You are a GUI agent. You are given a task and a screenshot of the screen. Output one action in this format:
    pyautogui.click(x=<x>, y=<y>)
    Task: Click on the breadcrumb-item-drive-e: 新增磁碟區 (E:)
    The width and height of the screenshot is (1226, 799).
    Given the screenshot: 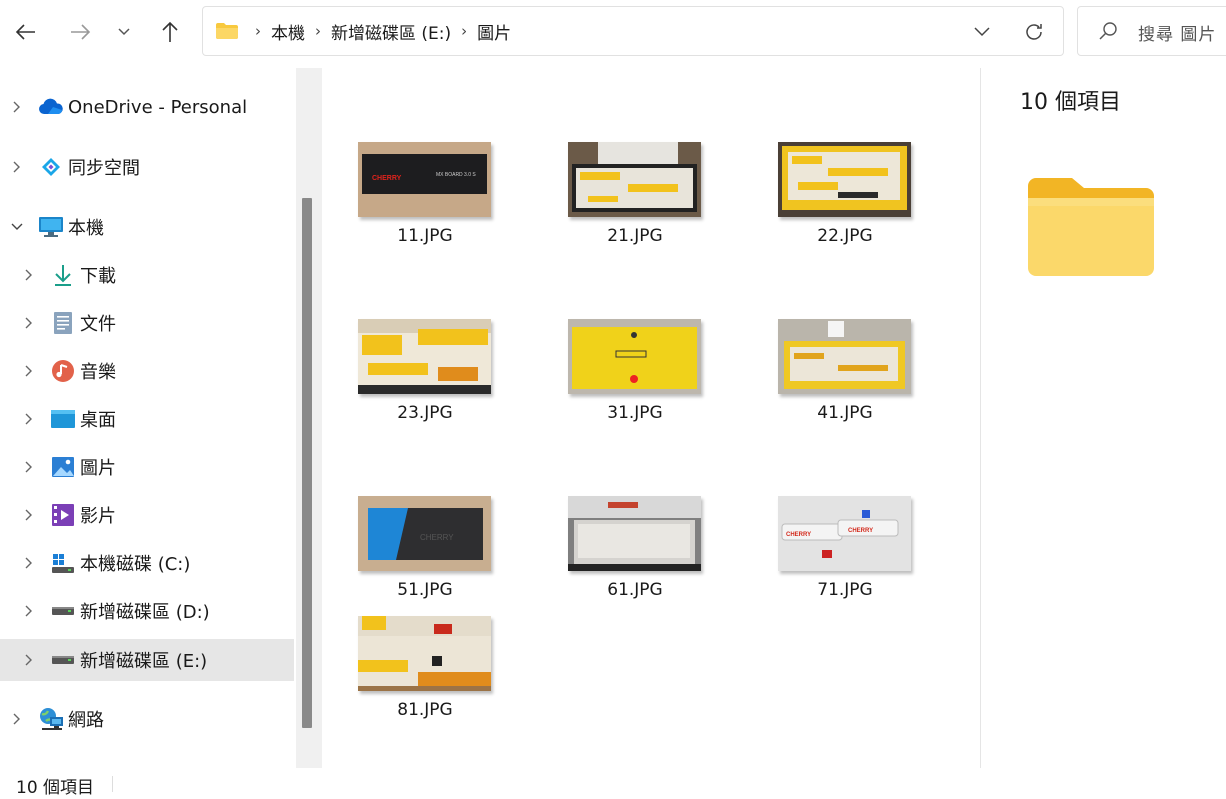 What is the action you would take?
    pyautogui.click(x=391, y=31)
    